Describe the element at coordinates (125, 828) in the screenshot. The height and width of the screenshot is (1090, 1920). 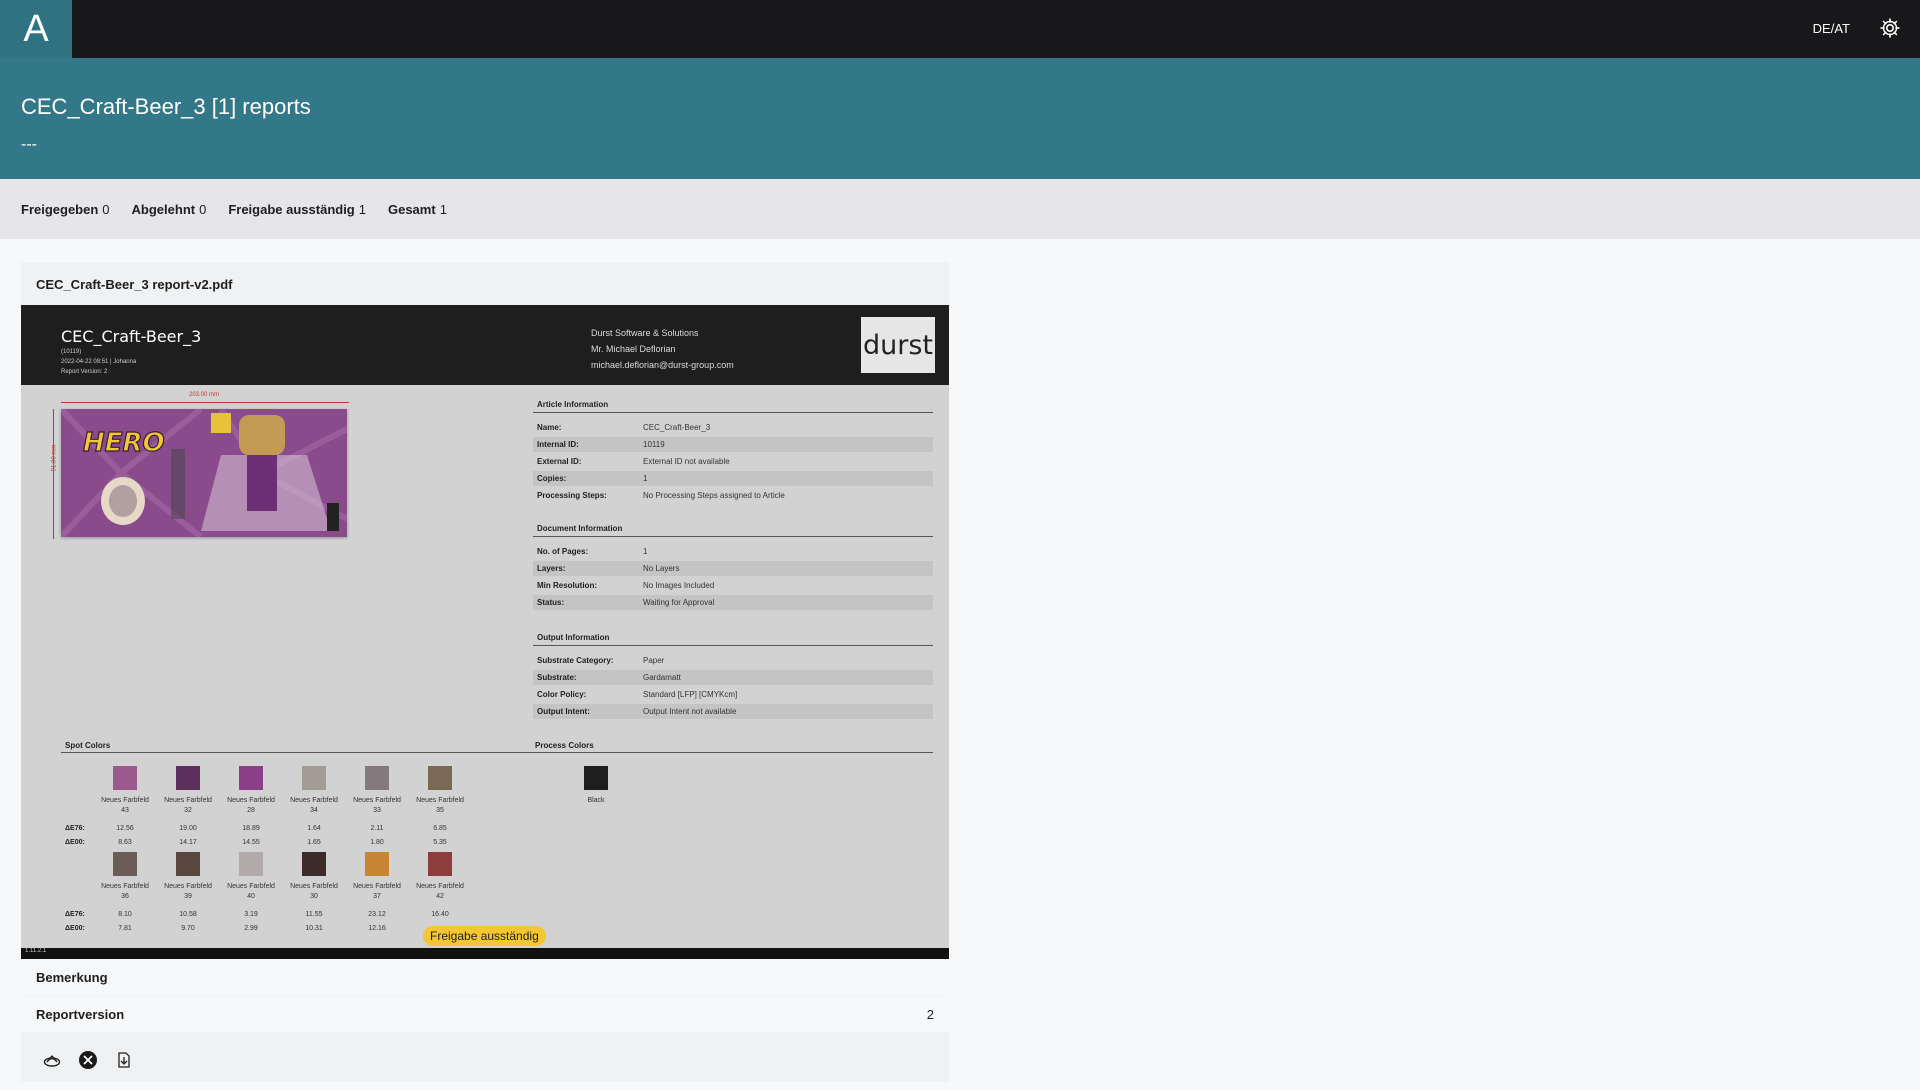
I see `de76-value: 12.56` at that location.